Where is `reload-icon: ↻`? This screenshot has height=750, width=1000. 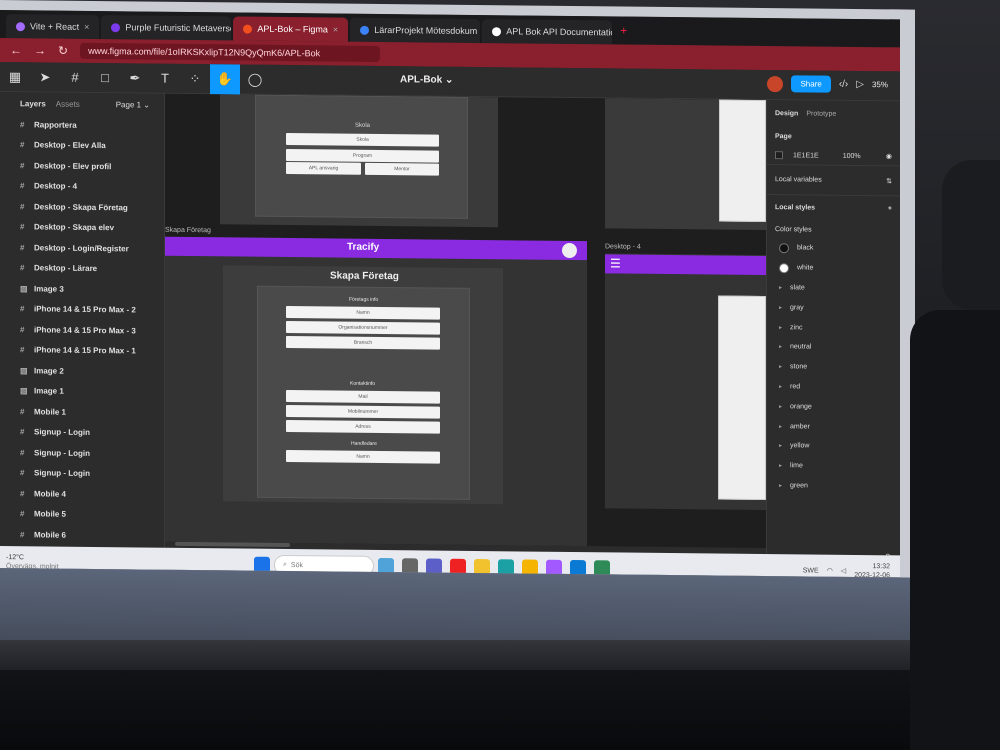
reload-icon: ↻ is located at coordinates (63, 51).